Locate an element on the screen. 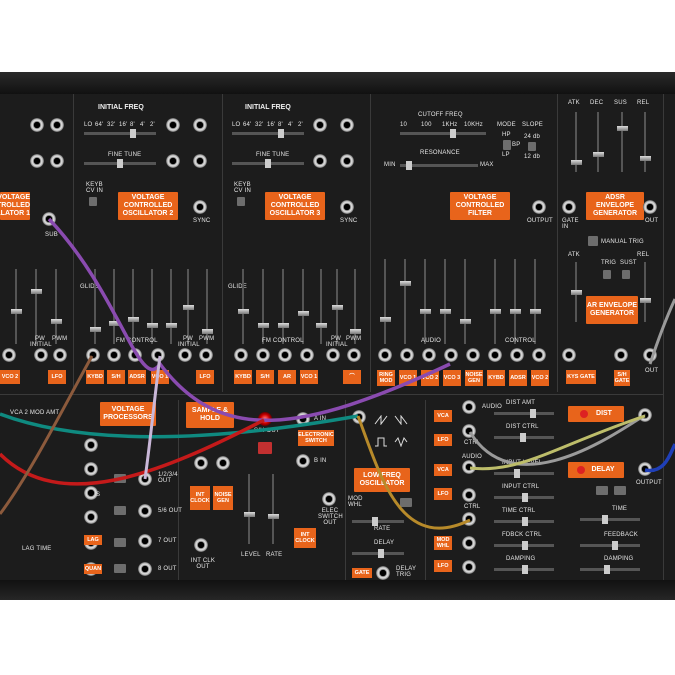 The height and width of the screenshot is (675, 675). proc-lag-tag: LAG is located at coordinates (93, 540).